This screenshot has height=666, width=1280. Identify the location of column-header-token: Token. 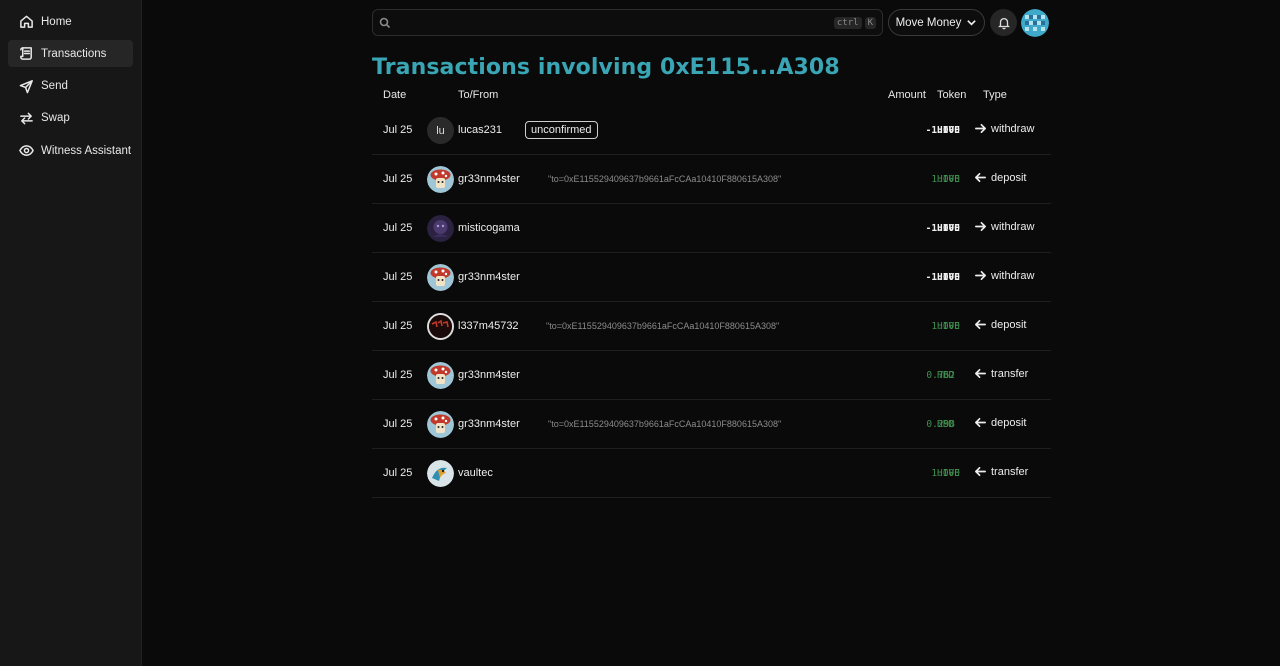
(952, 95).